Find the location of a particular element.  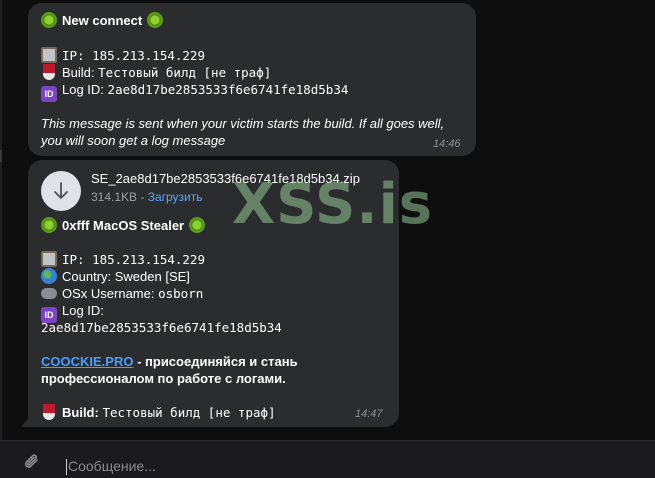

stealer-title: 0xfff MacOS Stealer is located at coordinates (123, 225).